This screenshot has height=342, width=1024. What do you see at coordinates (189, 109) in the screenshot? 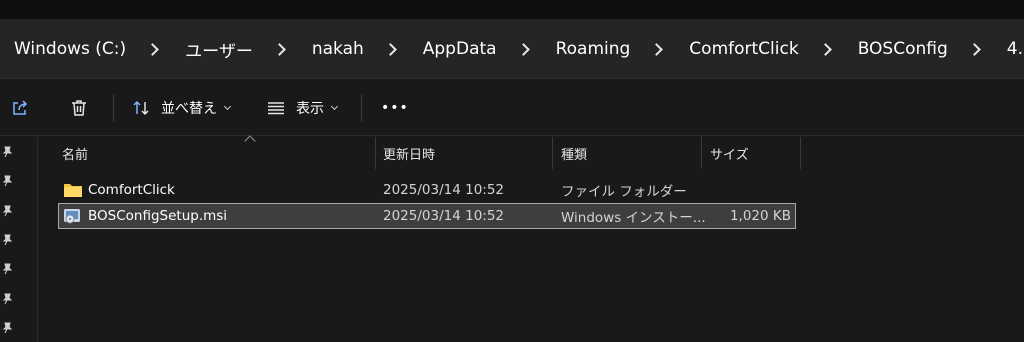
I see `sort-label: 並べ替え` at bounding box center [189, 109].